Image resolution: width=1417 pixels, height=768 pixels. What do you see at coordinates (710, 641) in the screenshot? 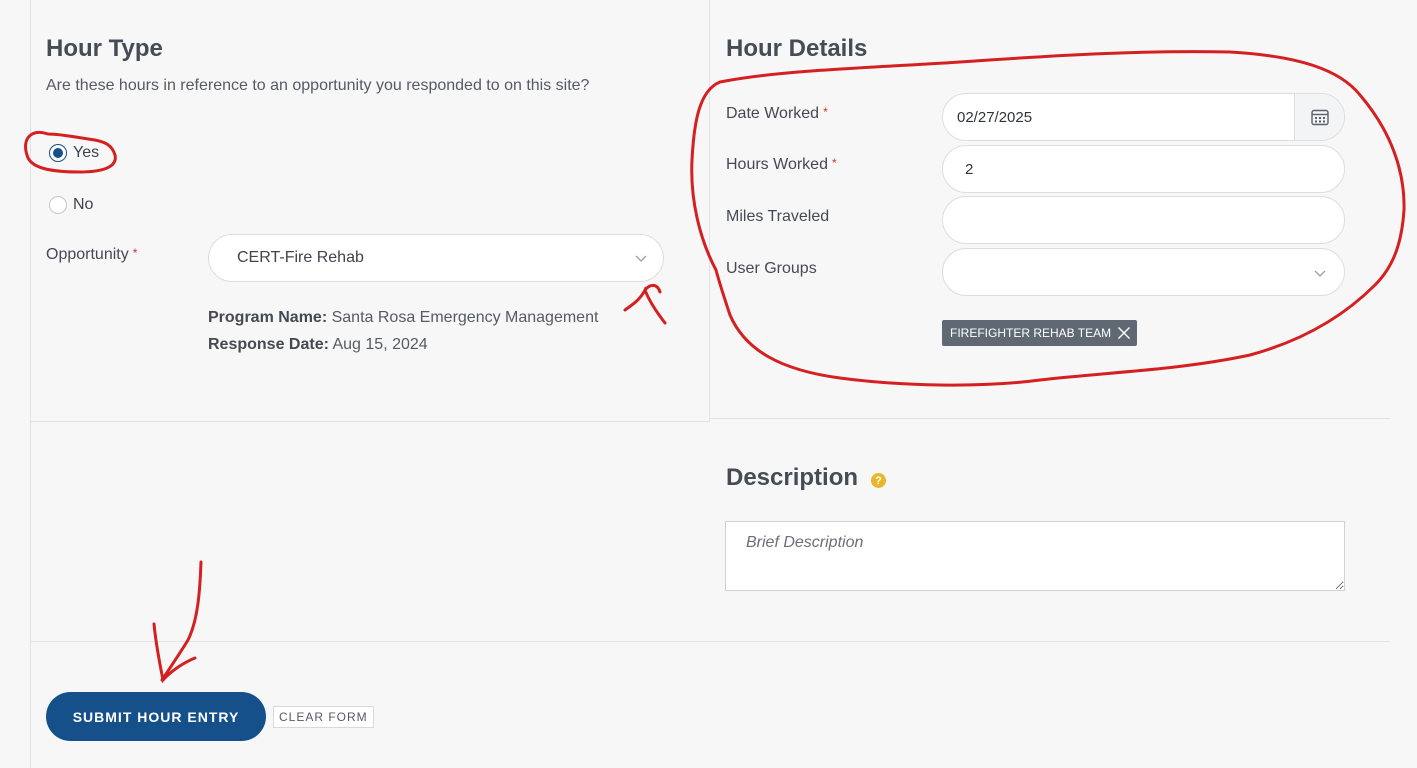
I see `footer-divider` at bounding box center [710, 641].